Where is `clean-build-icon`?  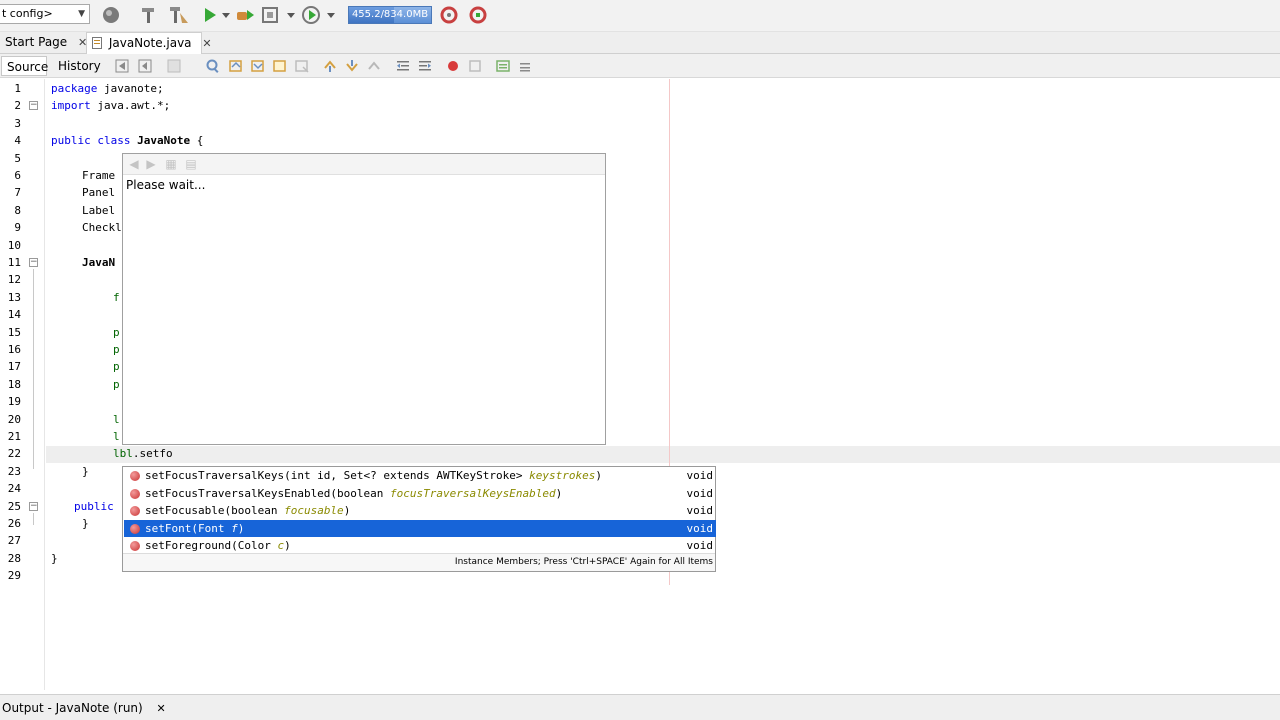
clean-build-icon is located at coordinates (179, 15).